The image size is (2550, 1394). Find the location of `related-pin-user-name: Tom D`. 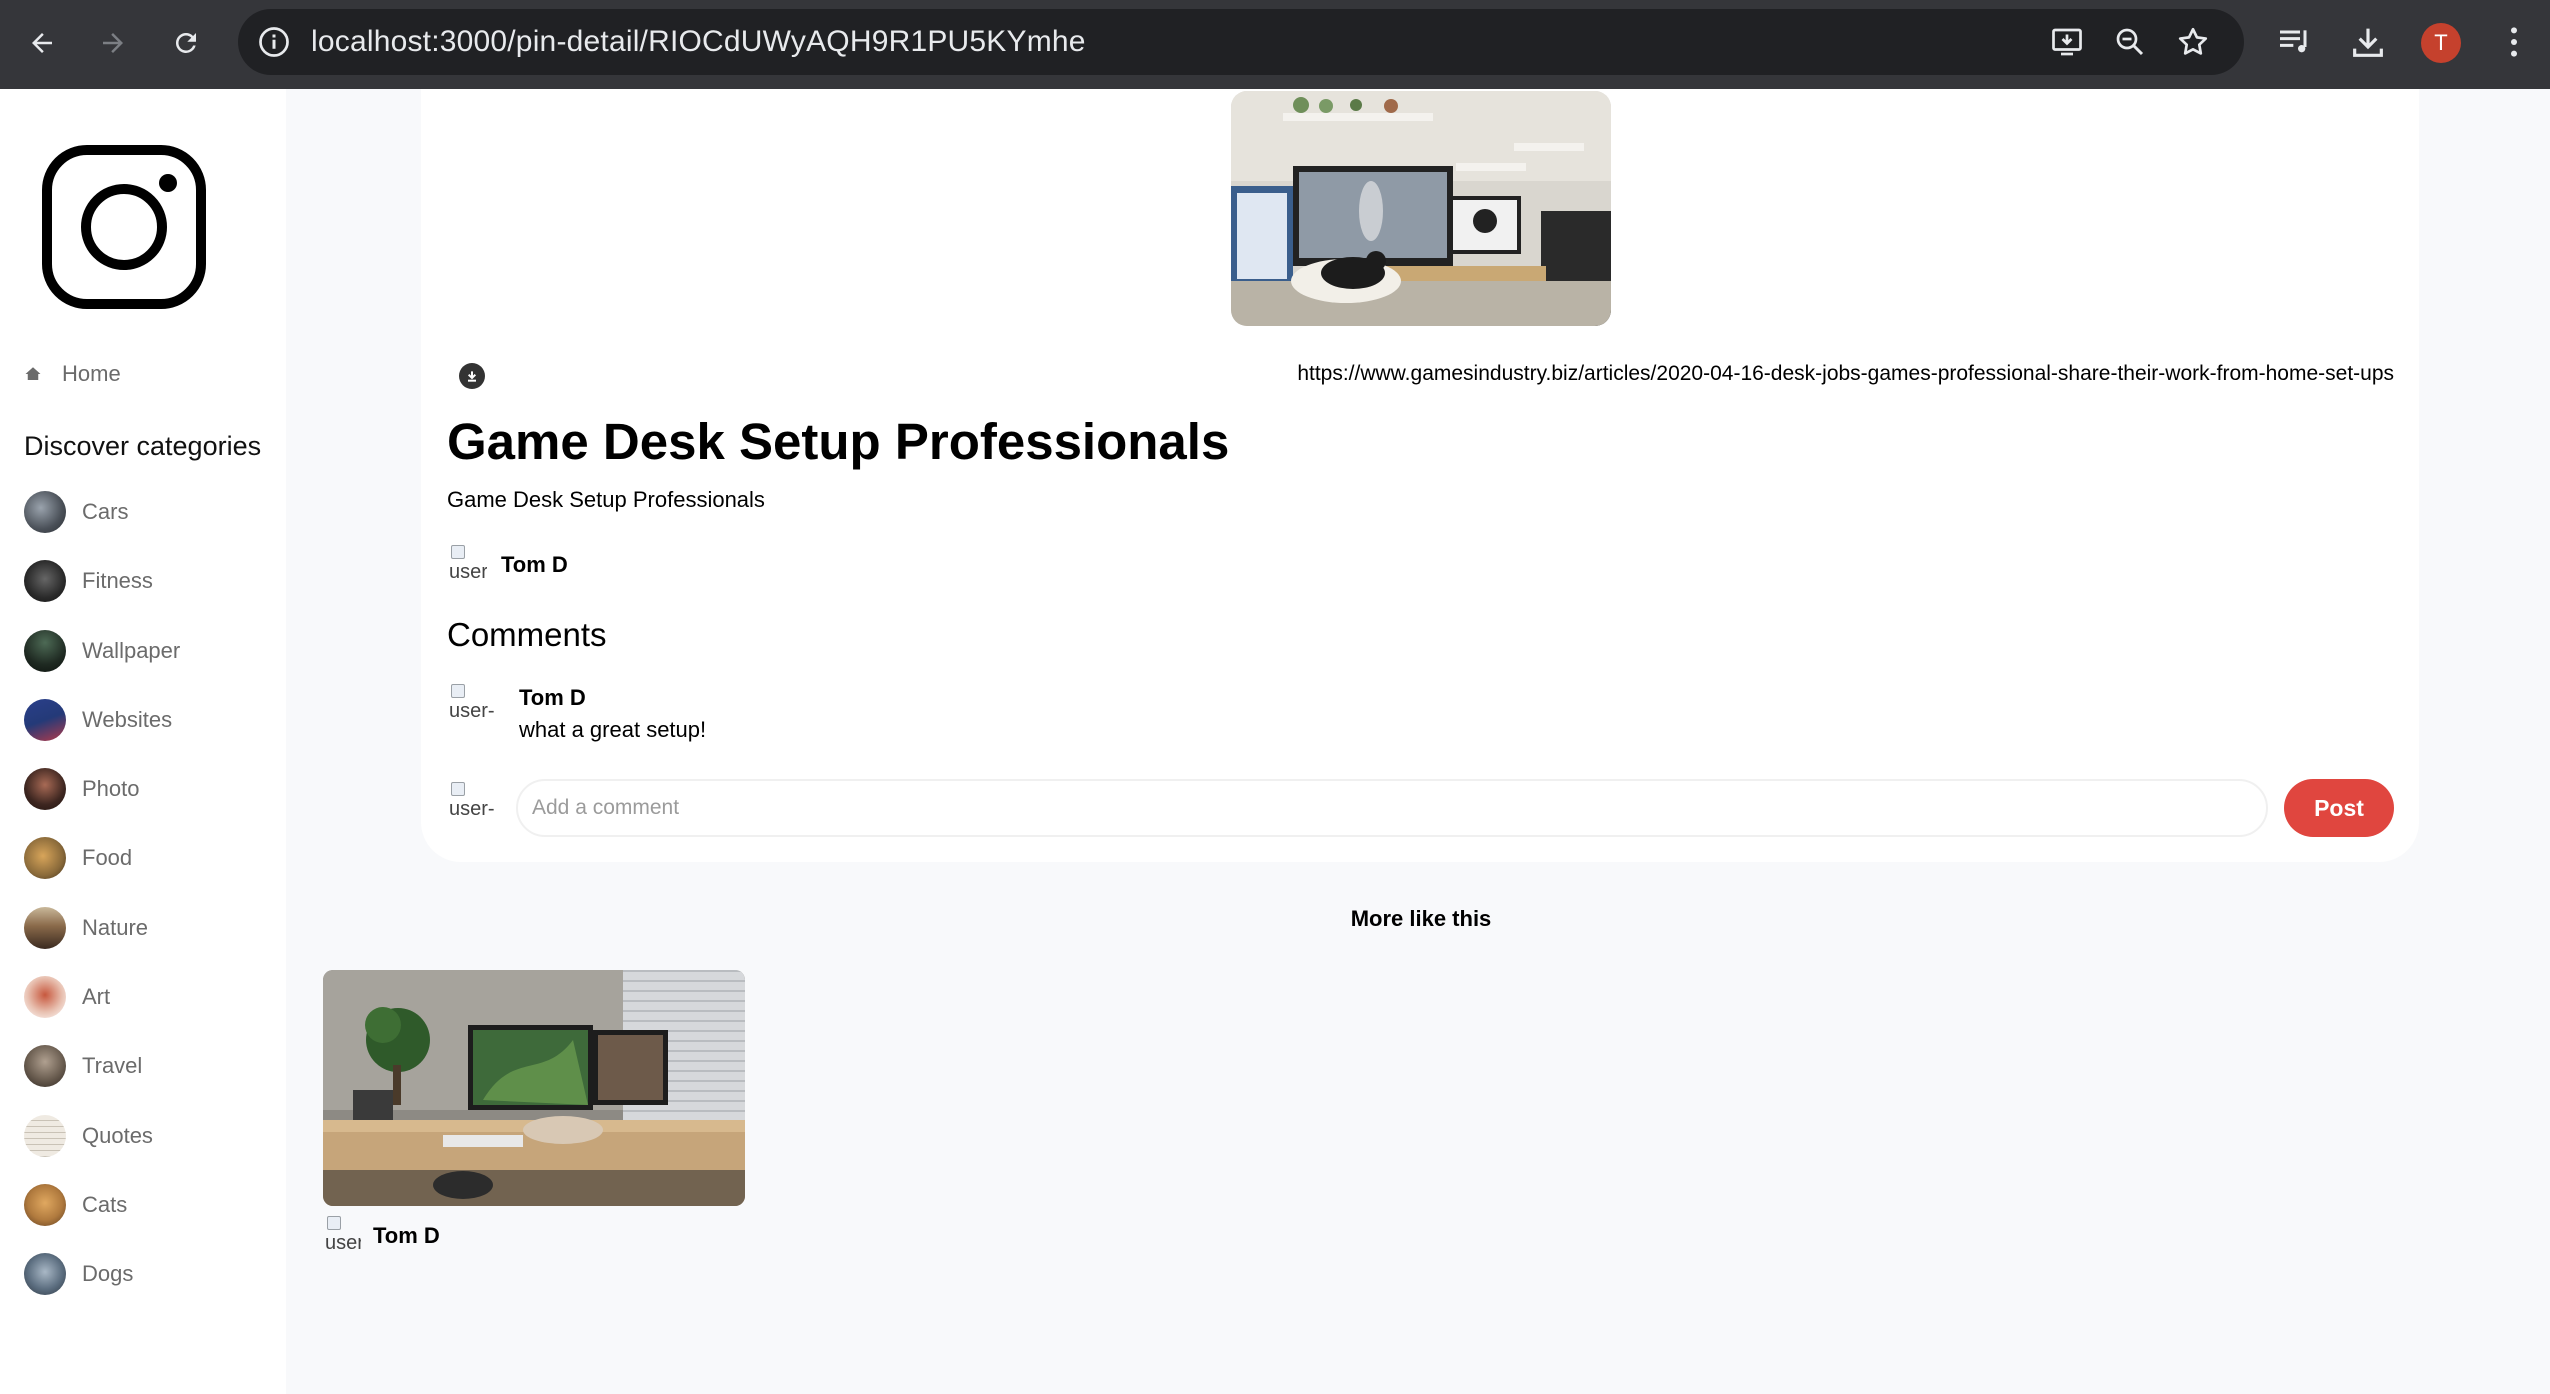

related-pin-user-name: Tom D is located at coordinates (406, 1235).